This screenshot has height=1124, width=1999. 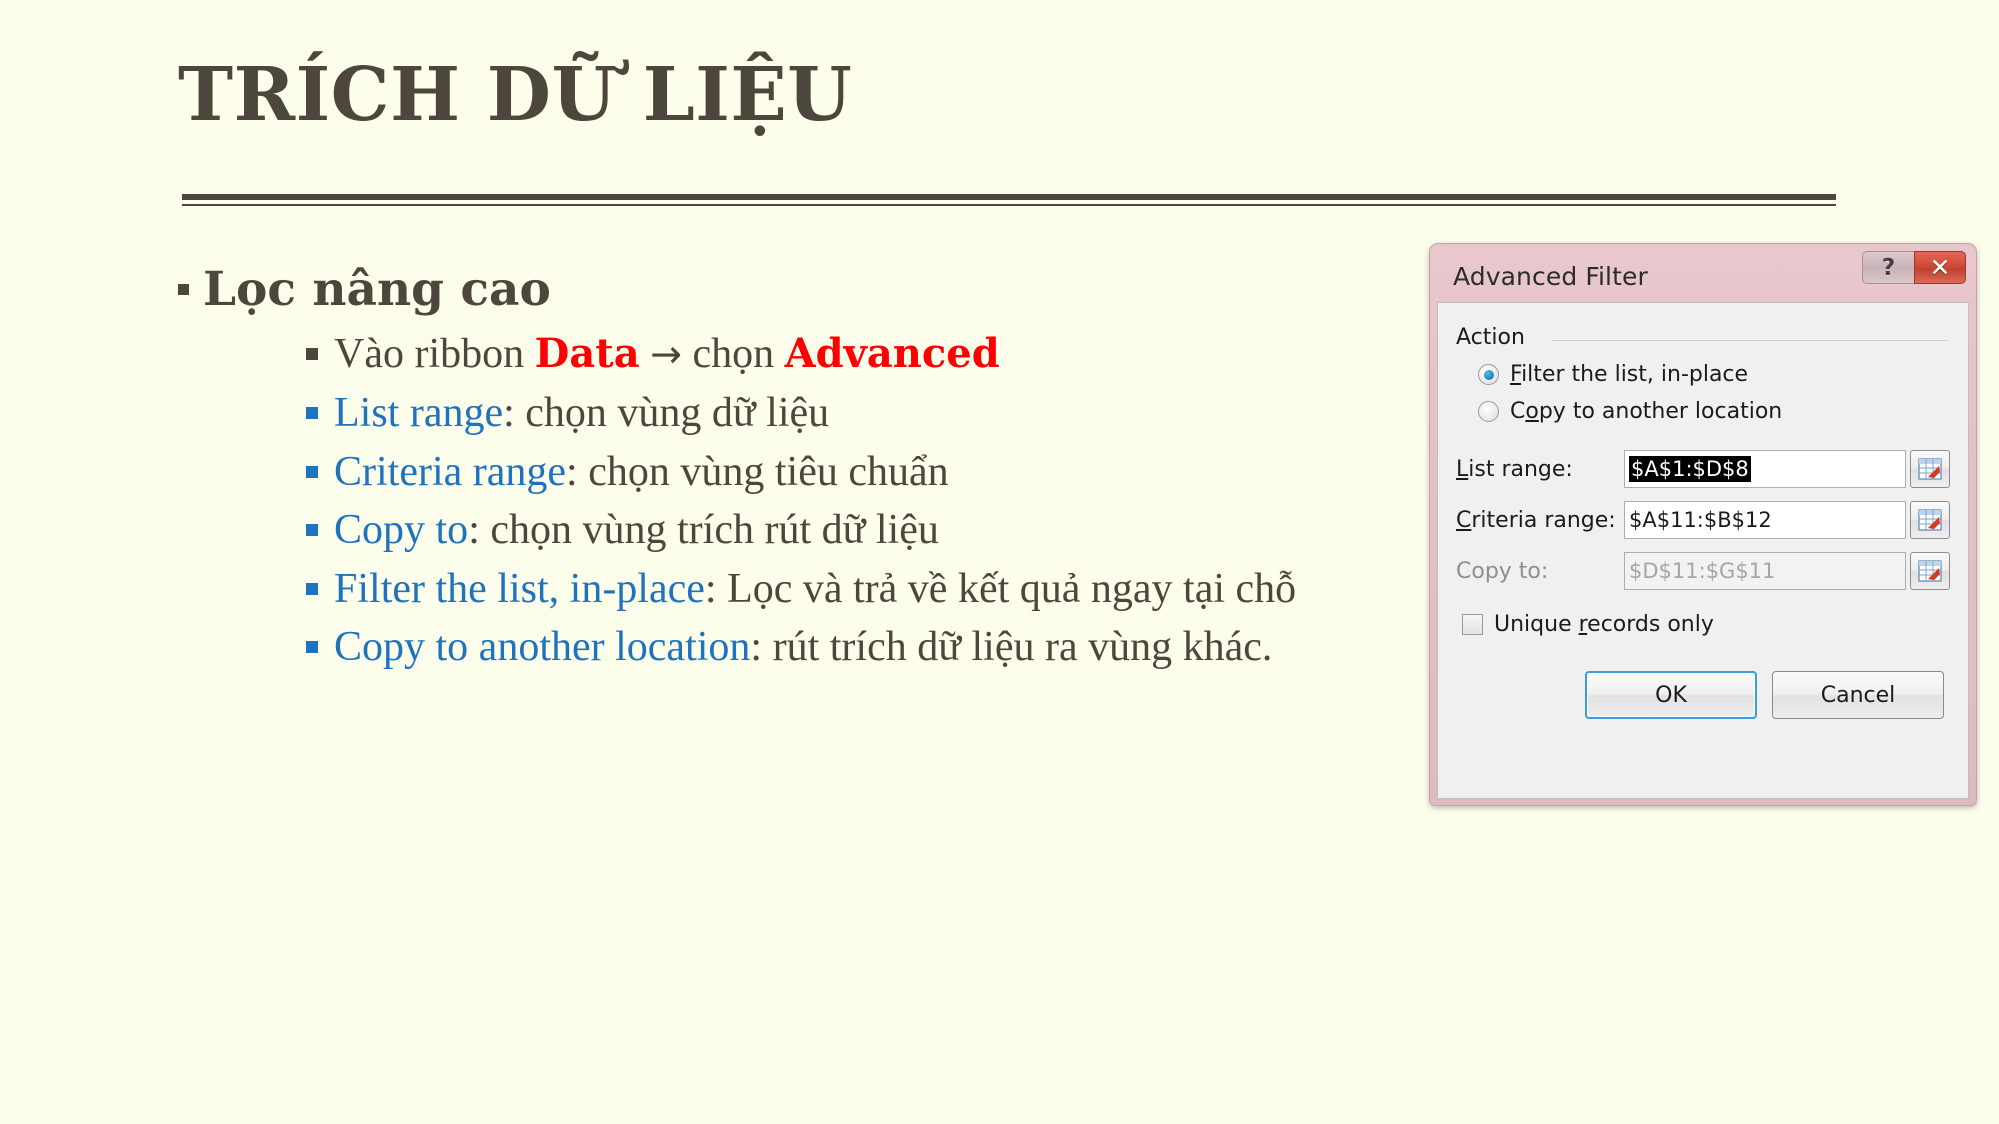 I want to click on copy-to-label: Copy to:, so click(x=1502, y=571).